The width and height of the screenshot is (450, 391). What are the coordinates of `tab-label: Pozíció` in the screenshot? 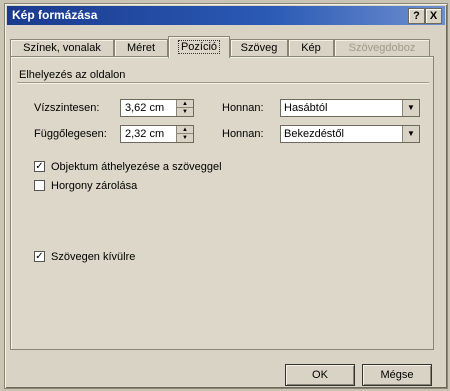 It's located at (199, 47).